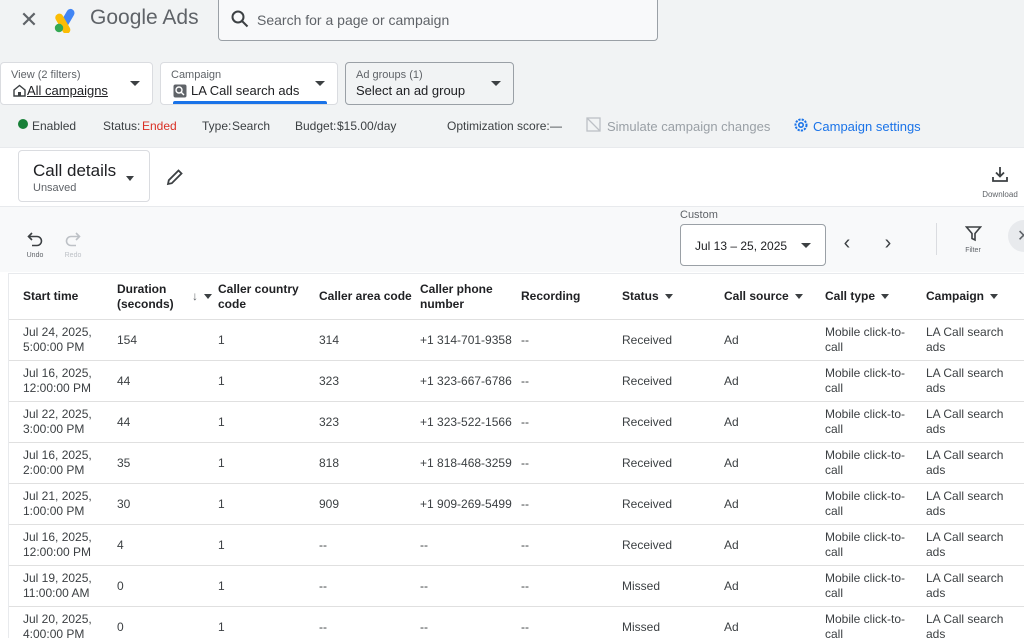 This screenshot has height=638, width=1024. What do you see at coordinates (867, 126) in the screenshot?
I see `campaign-settings-link: Campaign settings` at bounding box center [867, 126].